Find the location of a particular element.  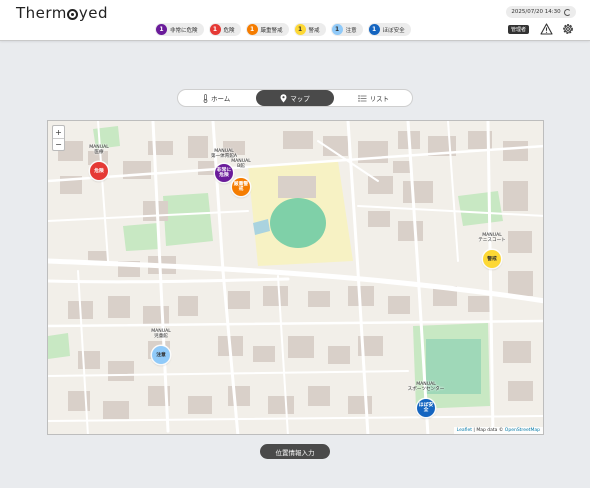

view-tabs: ホーム マップ リスト is located at coordinates (295, 98).